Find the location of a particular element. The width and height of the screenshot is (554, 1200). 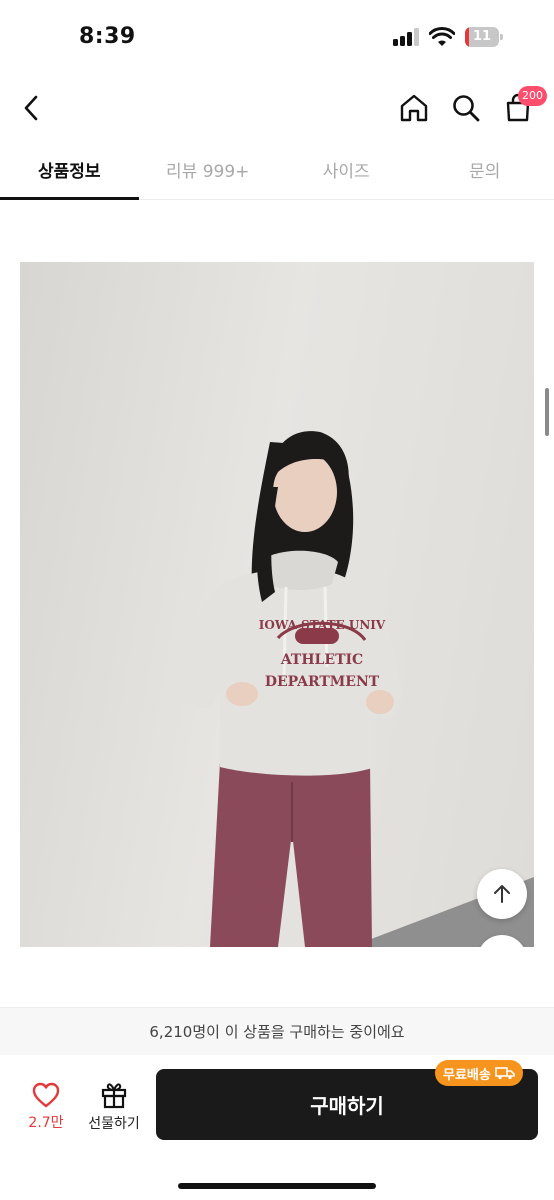

like-button: 2.7만 is located at coordinates (46, 1108).